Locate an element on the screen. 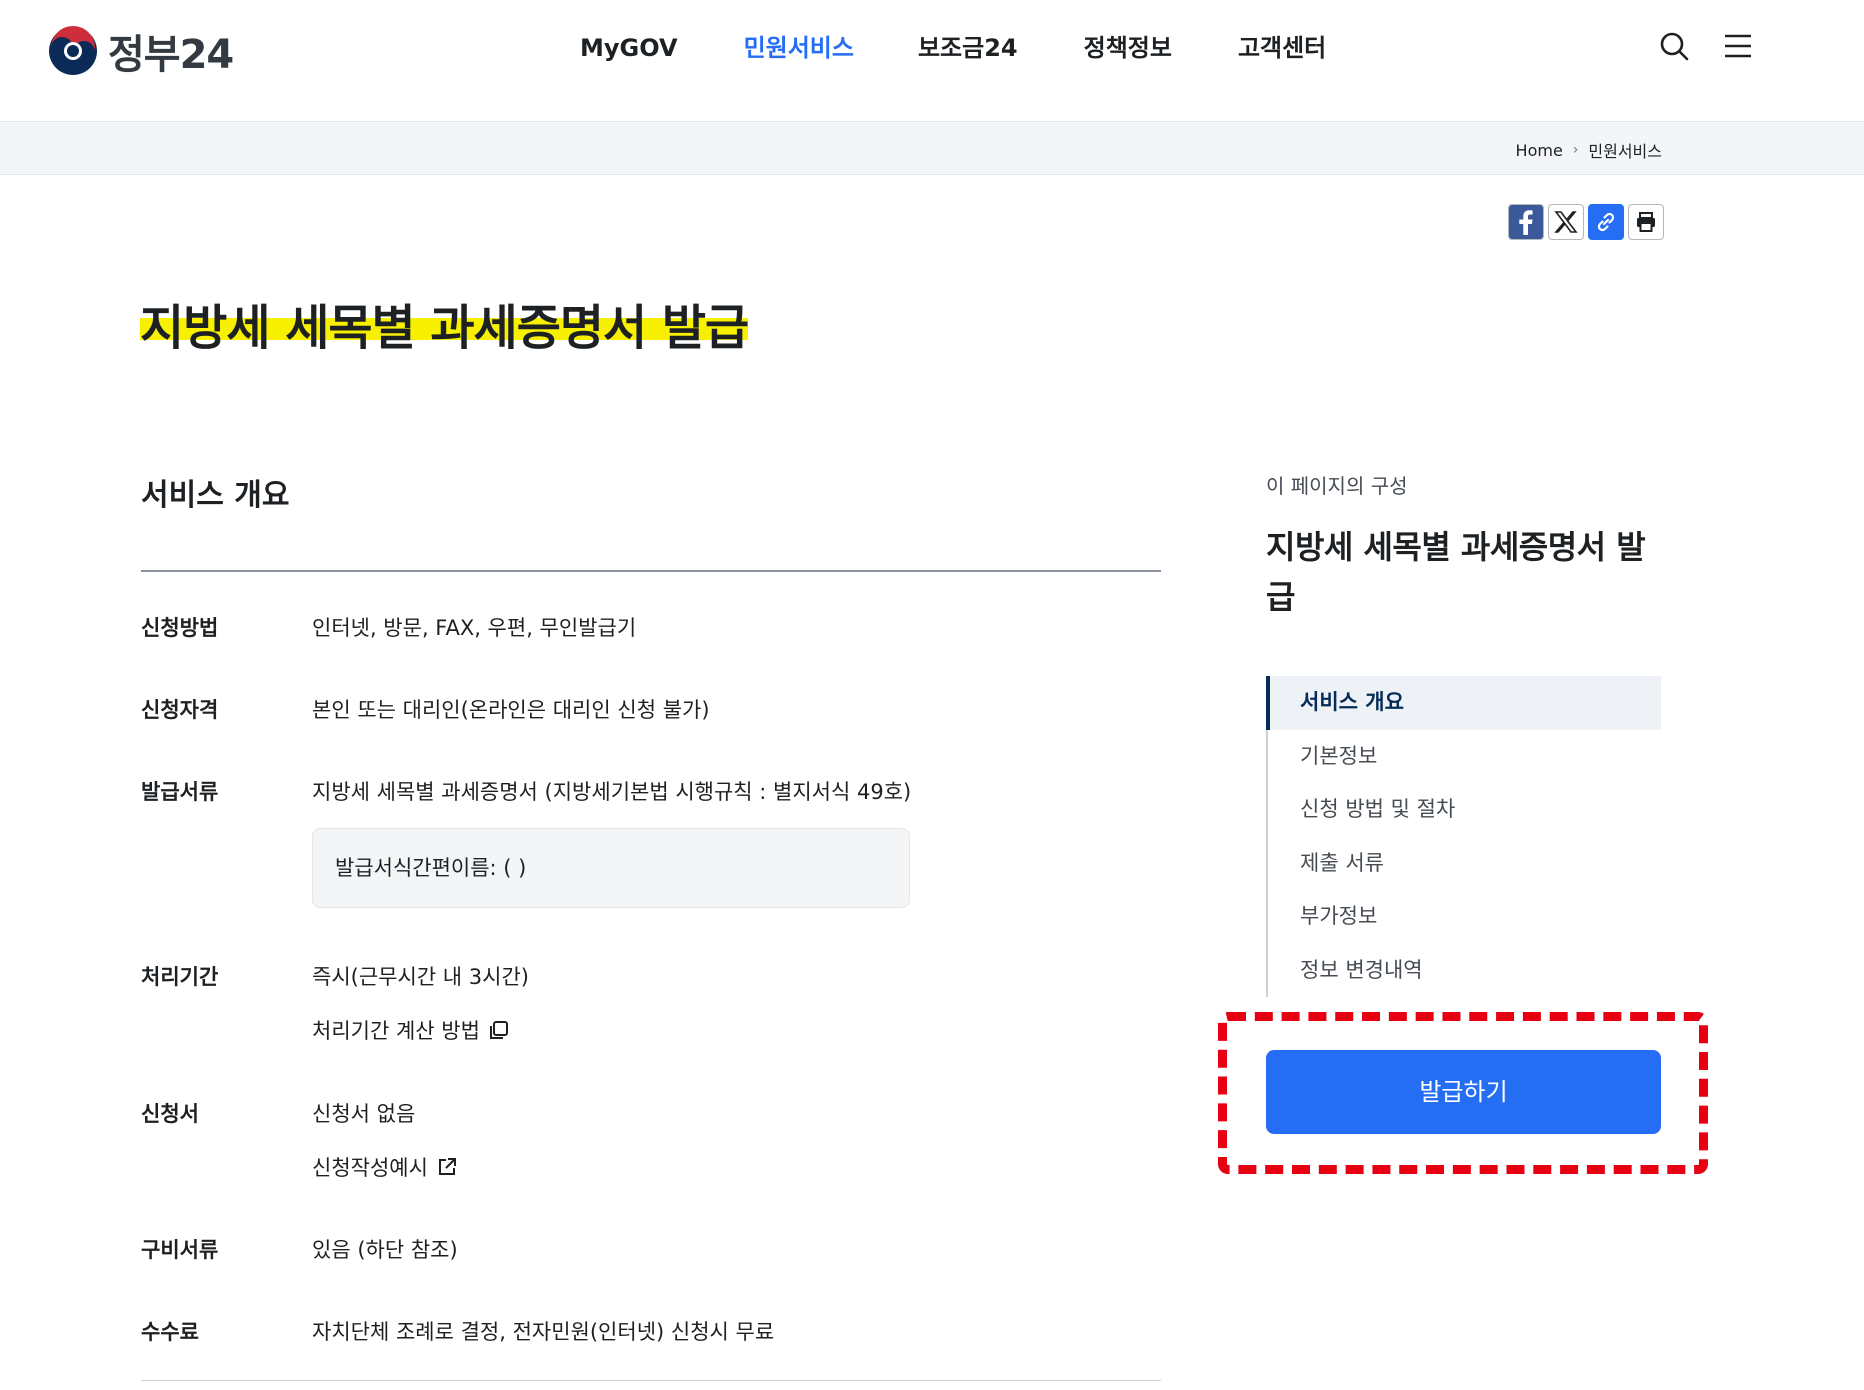  label-application: 신청서 is located at coordinates (170, 1114).